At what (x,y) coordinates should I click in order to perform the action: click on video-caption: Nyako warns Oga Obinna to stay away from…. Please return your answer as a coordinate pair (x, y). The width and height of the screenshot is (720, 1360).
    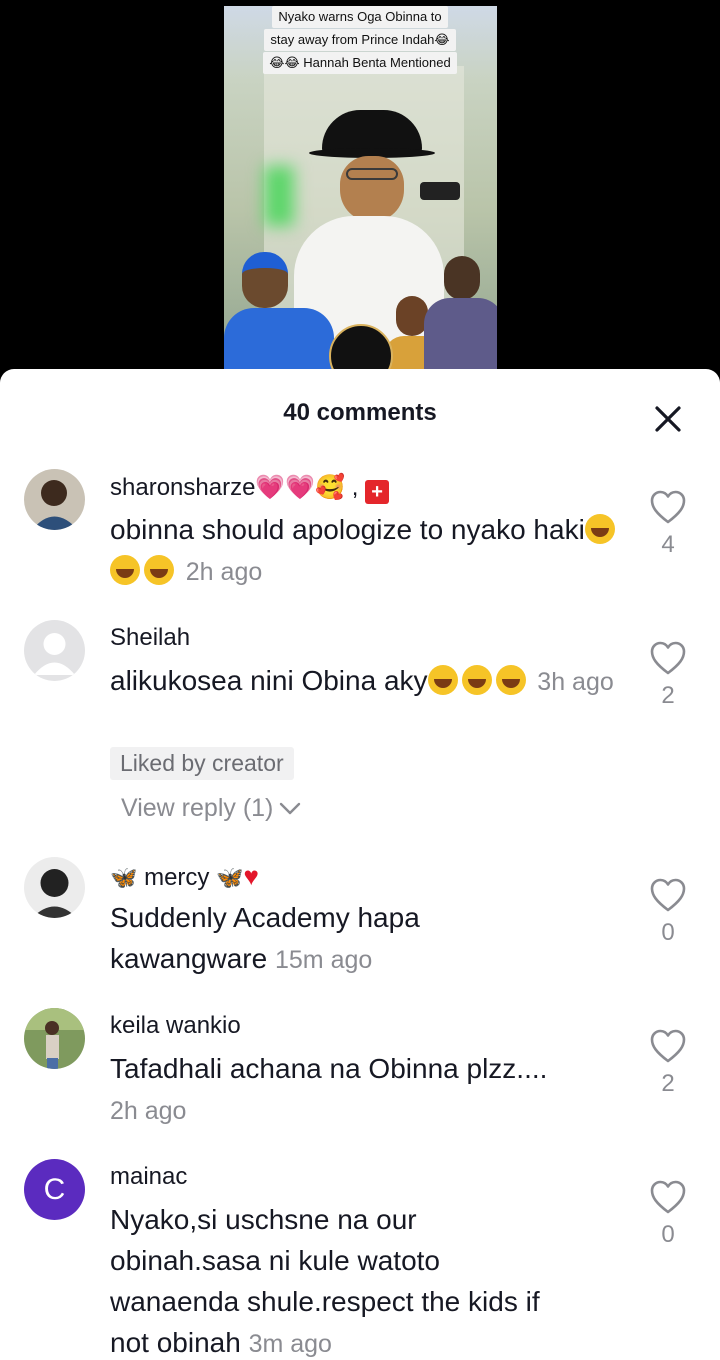
    Looking at the image, I should click on (360, 40).